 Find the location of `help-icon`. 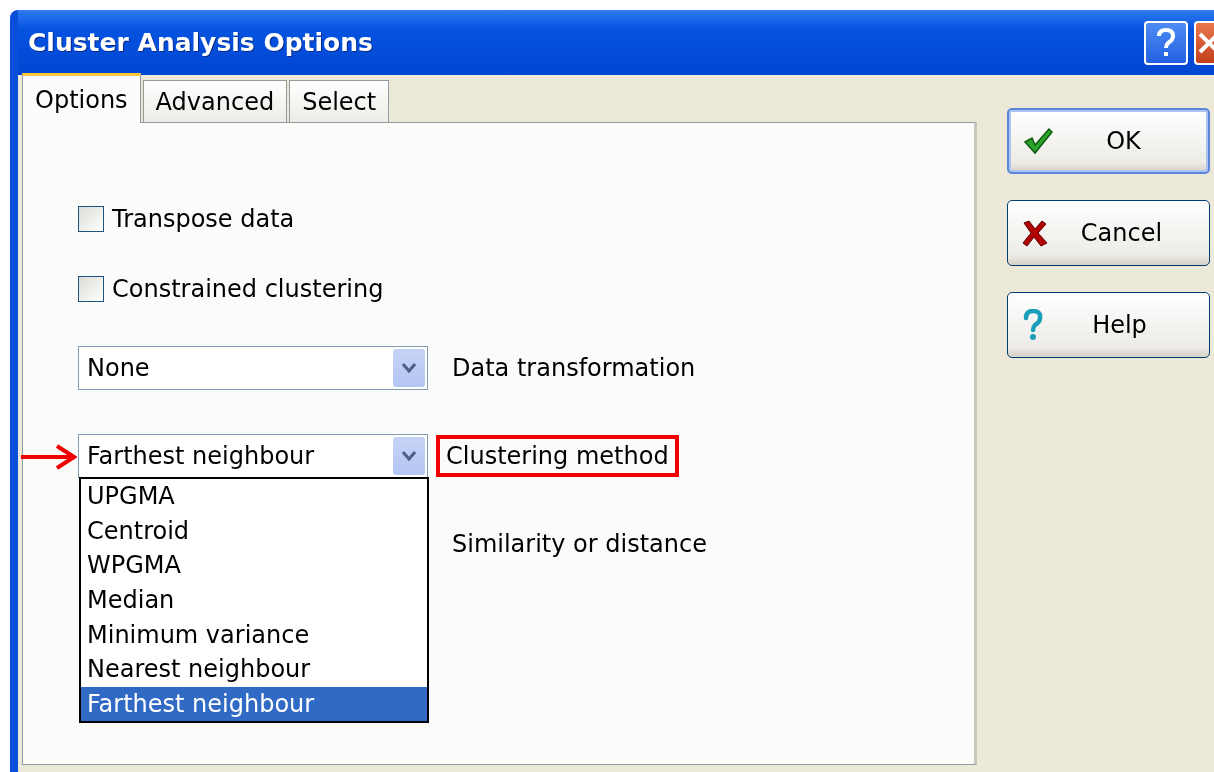

help-icon is located at coordinates (1166, 42).